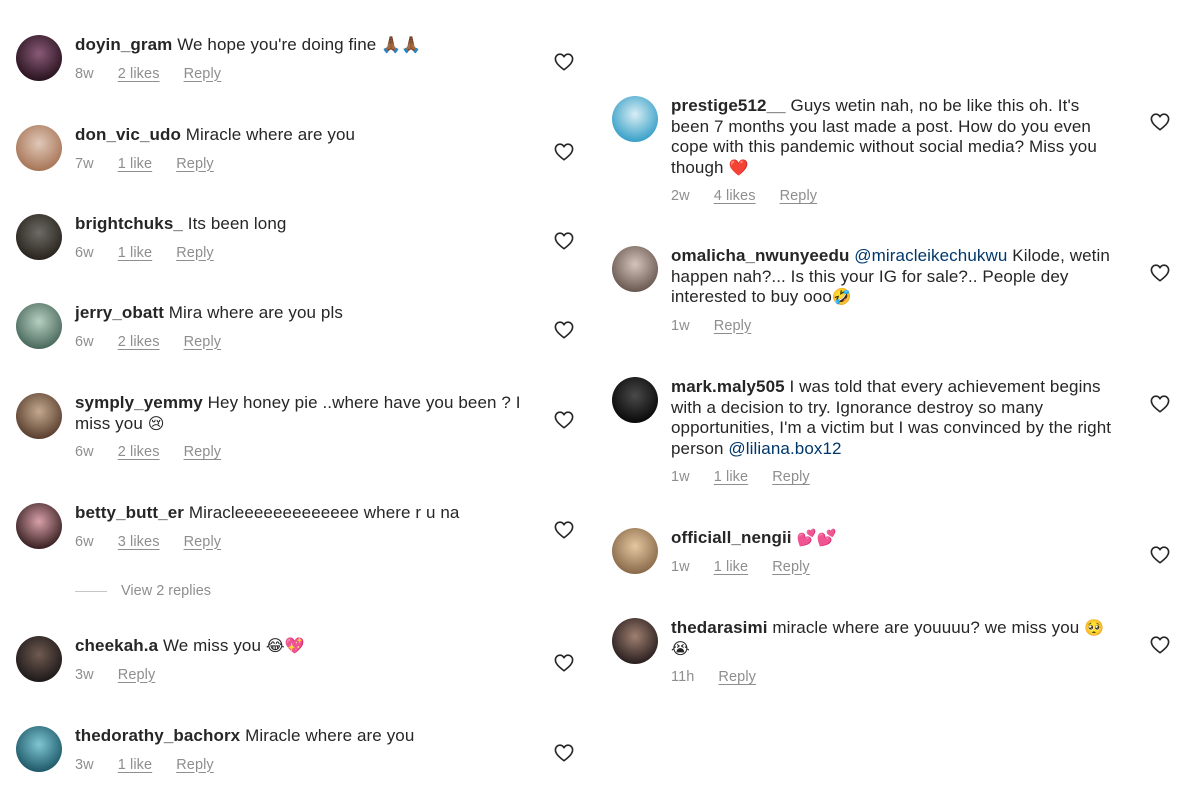 This screenshot has height=794, width=1192. Describe the element at coordinates (930, 255) in the screenshot. I see `comment-mention-link: @miracleikechukwu` at that location.